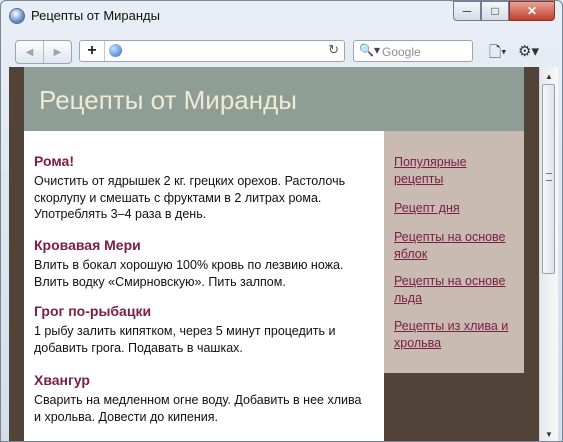  Describe the element at coordinates (456, 289) in the screenshot. I see `sidebar-link: Рецепты на основе льда` at that location.